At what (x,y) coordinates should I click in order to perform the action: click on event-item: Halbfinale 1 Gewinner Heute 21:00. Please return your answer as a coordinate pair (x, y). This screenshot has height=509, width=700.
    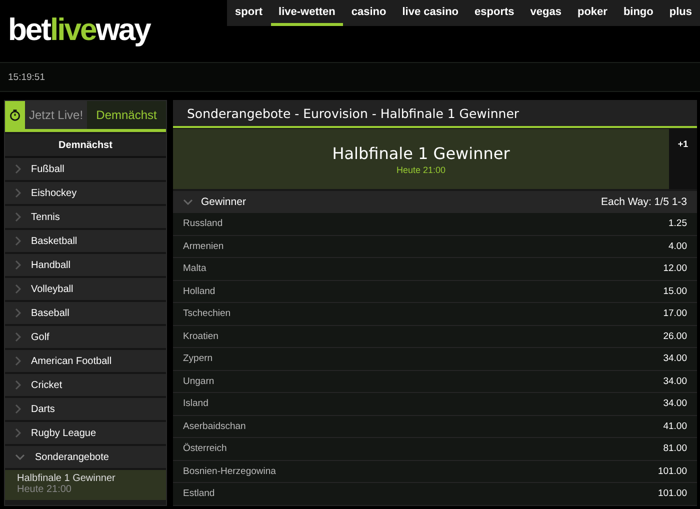
    Looking at the image, I should click on (85, 485).